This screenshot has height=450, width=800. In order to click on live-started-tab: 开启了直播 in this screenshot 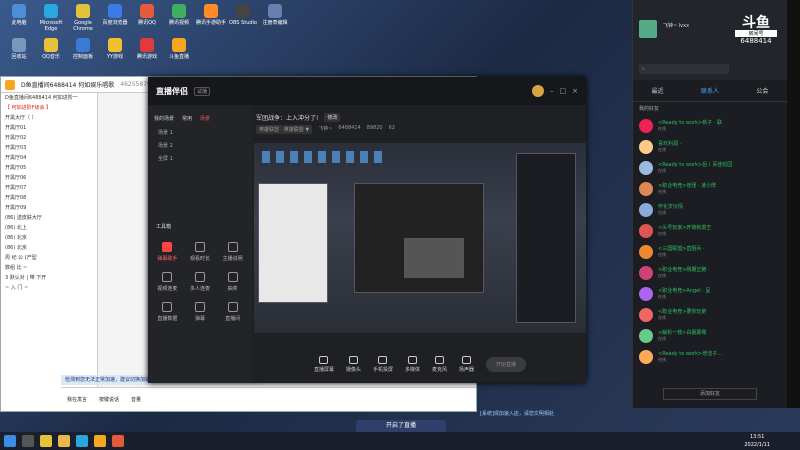, I will do `click(401, 426)`.